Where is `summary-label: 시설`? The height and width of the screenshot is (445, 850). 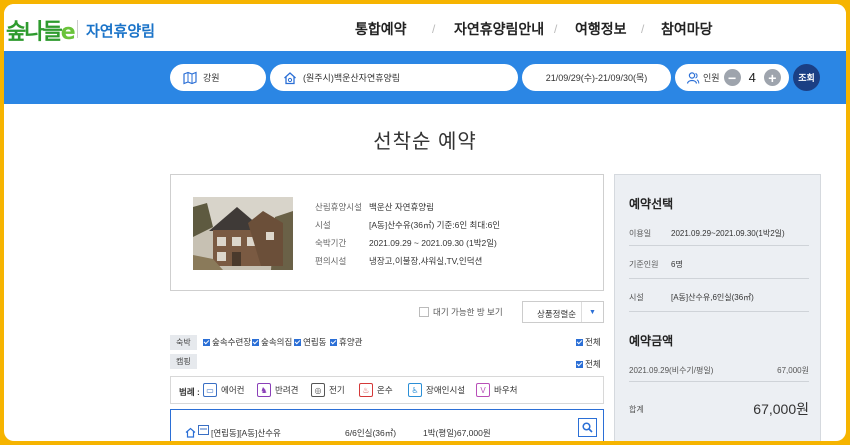
summary-label: 시설 is located at coordinates (636, 297).